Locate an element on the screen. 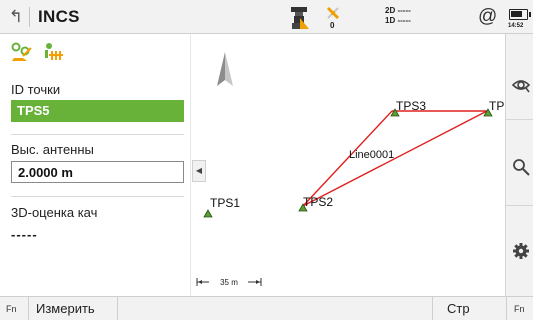 The height and width of the screenshot is (320, 533). battery-level is located at coordinates (516, 14).